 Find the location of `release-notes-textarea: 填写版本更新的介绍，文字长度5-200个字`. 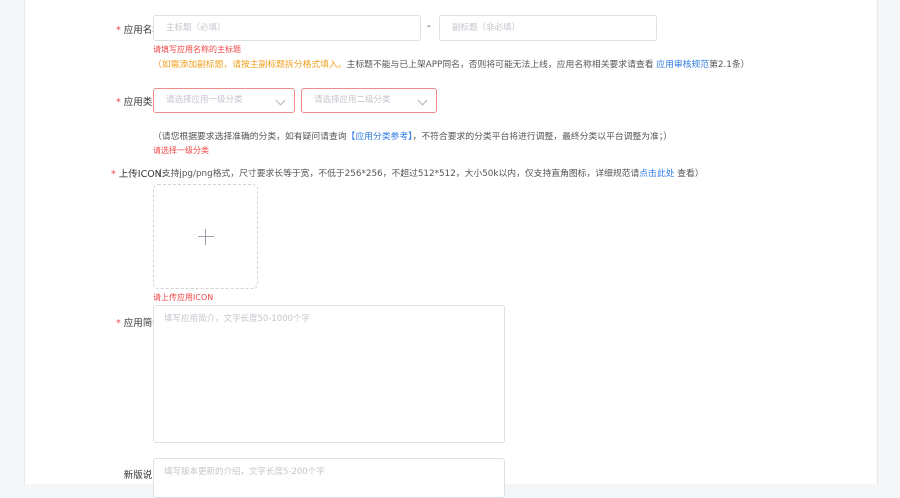

release-notes-textarea: 填写版本更新的介绍，文字长度5-200个字 is located at coordinates (329, 478).